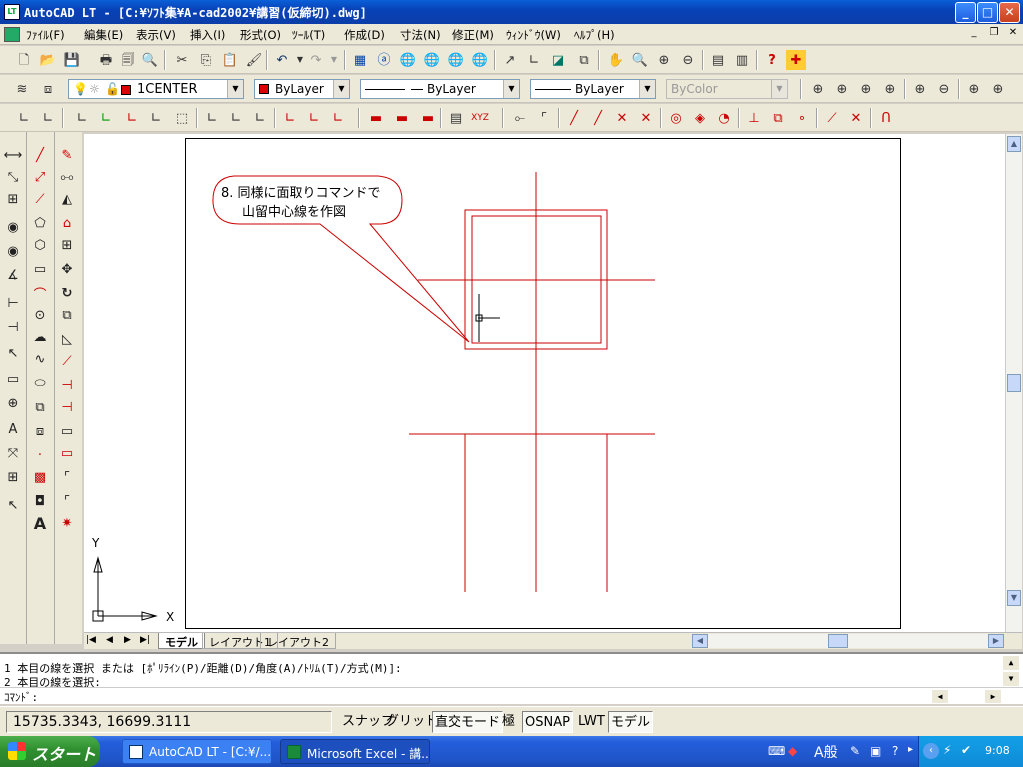 This screenshot has height=767, width=1023. I want to click on temp-track-icon: ⟜, so click(520, 118).